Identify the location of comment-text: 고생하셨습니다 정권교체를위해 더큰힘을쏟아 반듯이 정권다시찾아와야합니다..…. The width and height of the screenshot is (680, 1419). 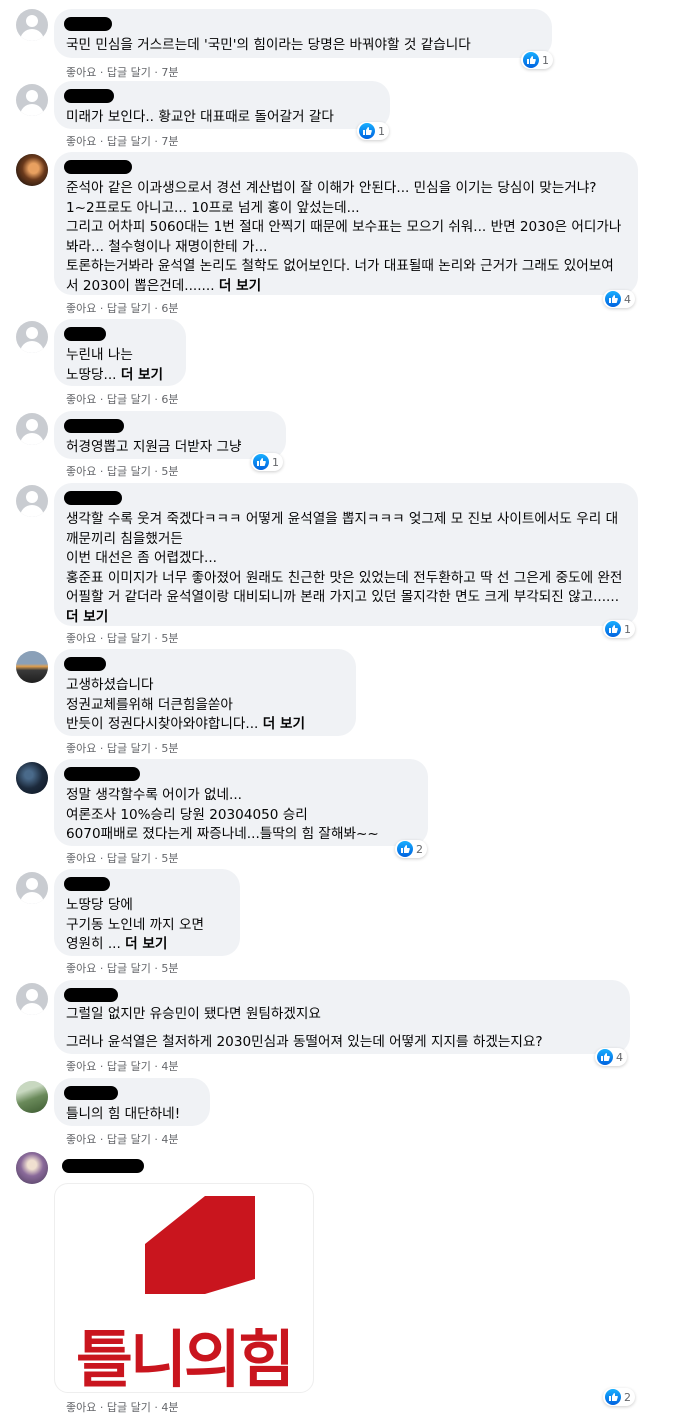
(185, 704).